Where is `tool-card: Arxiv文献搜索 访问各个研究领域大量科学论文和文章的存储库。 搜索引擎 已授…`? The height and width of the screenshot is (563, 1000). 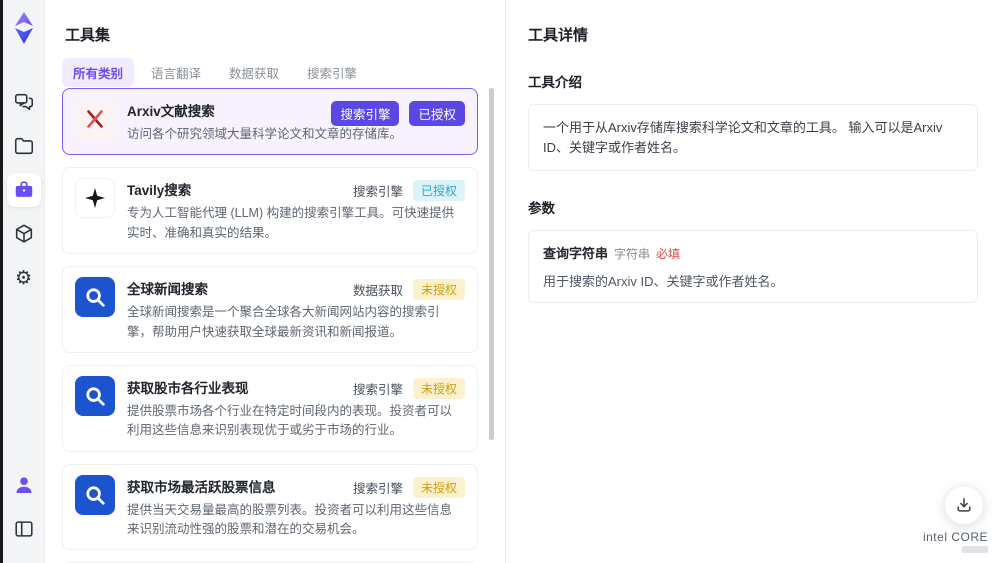 tool-card: Arxiv文献搜索 访问各个研究领域大量科学论文和文章的存储库。 搜索引擎 已授… is located at coordinates (270, 122).